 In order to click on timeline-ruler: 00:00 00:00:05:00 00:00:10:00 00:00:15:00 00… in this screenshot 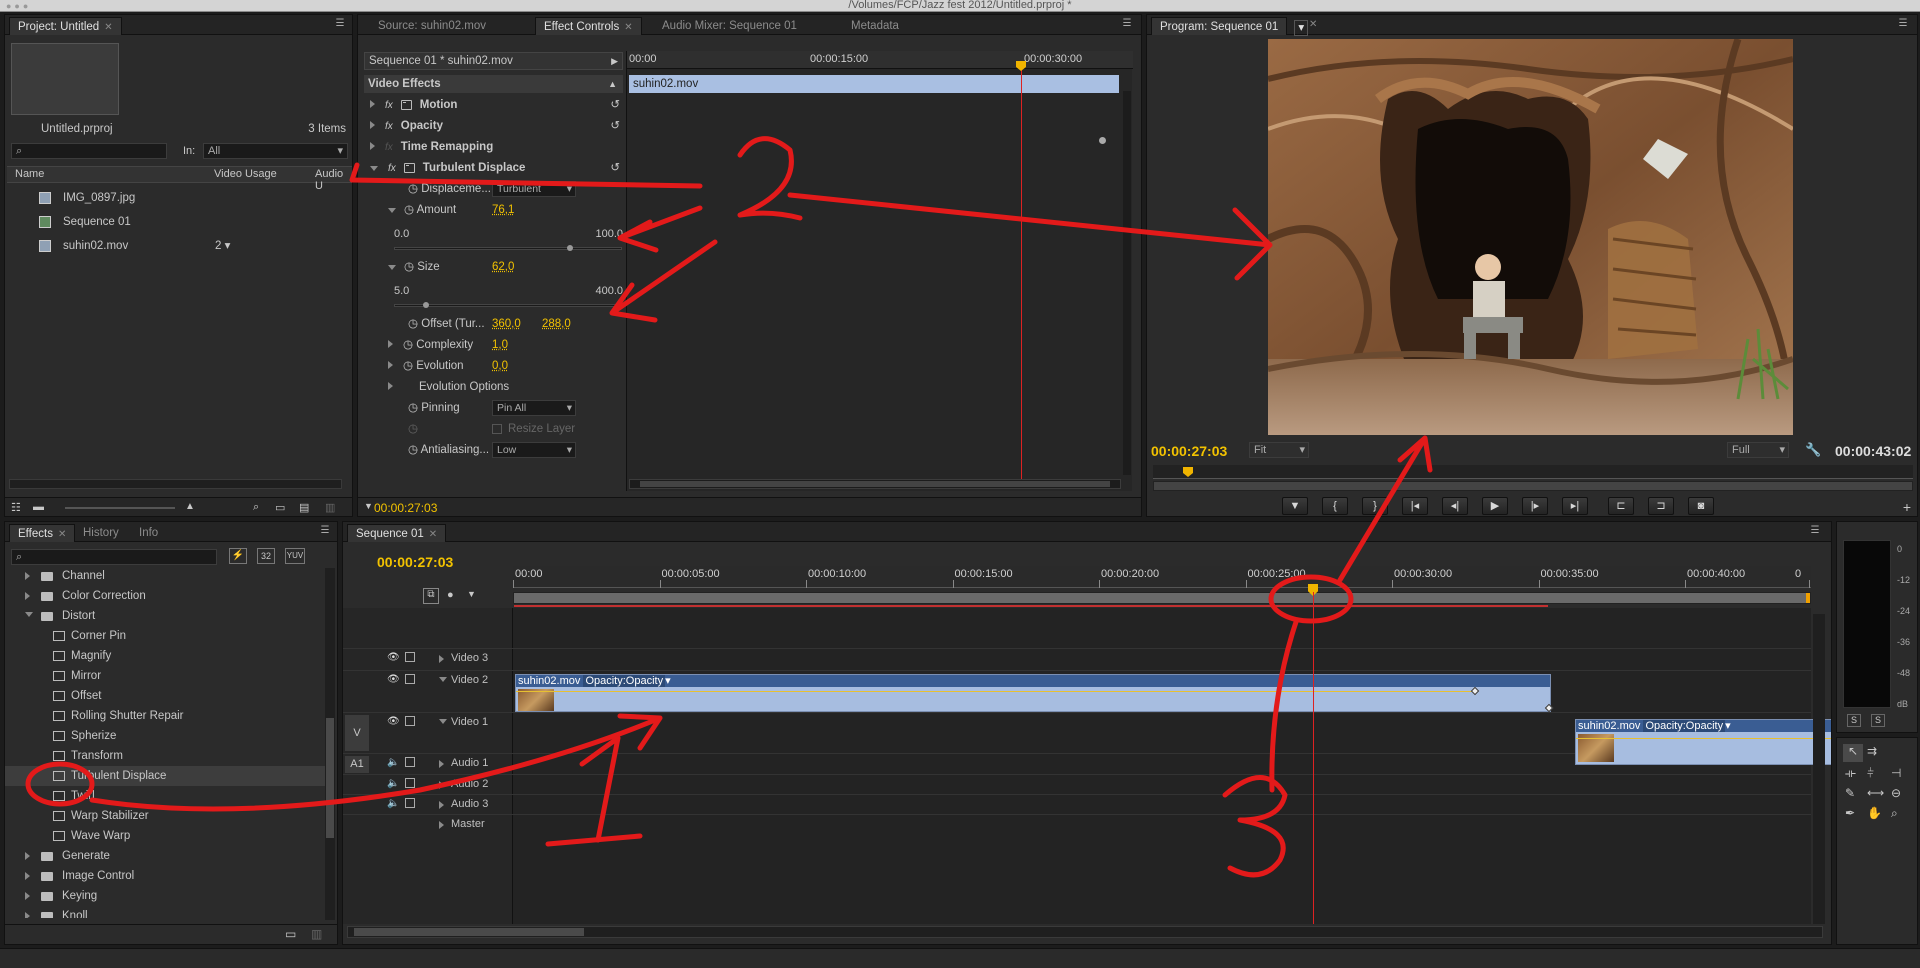, I will do `click(1162, 577)`.